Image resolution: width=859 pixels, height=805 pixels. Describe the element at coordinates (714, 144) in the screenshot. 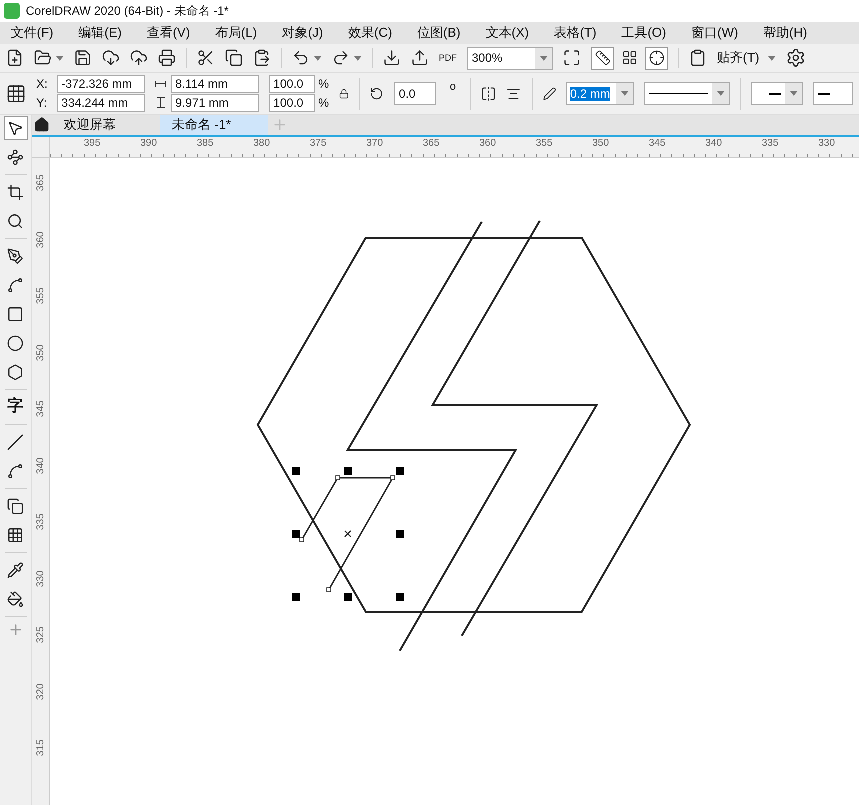

I see `ruler-label: 340` at that location.